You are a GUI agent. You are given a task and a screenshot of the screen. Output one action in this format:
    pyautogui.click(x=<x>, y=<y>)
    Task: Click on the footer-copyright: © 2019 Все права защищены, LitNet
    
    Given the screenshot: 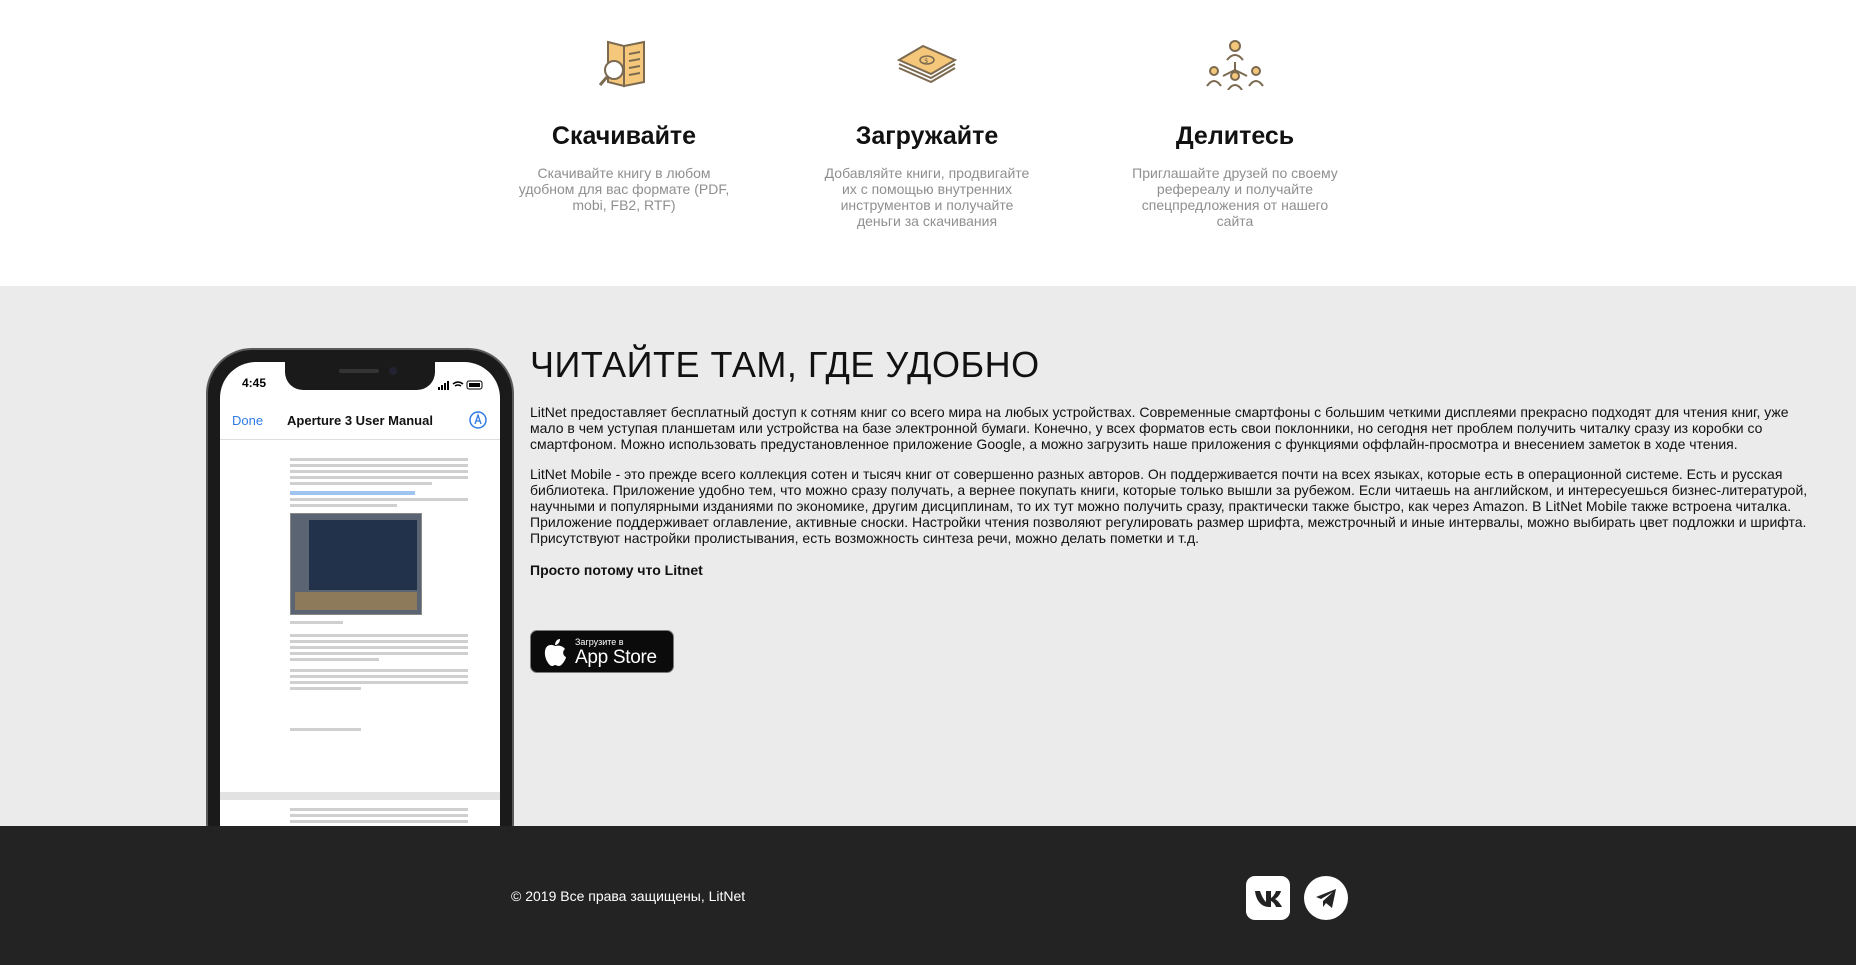 What is the action you would take?
    pyautogui.click(x=628, y=896)
    